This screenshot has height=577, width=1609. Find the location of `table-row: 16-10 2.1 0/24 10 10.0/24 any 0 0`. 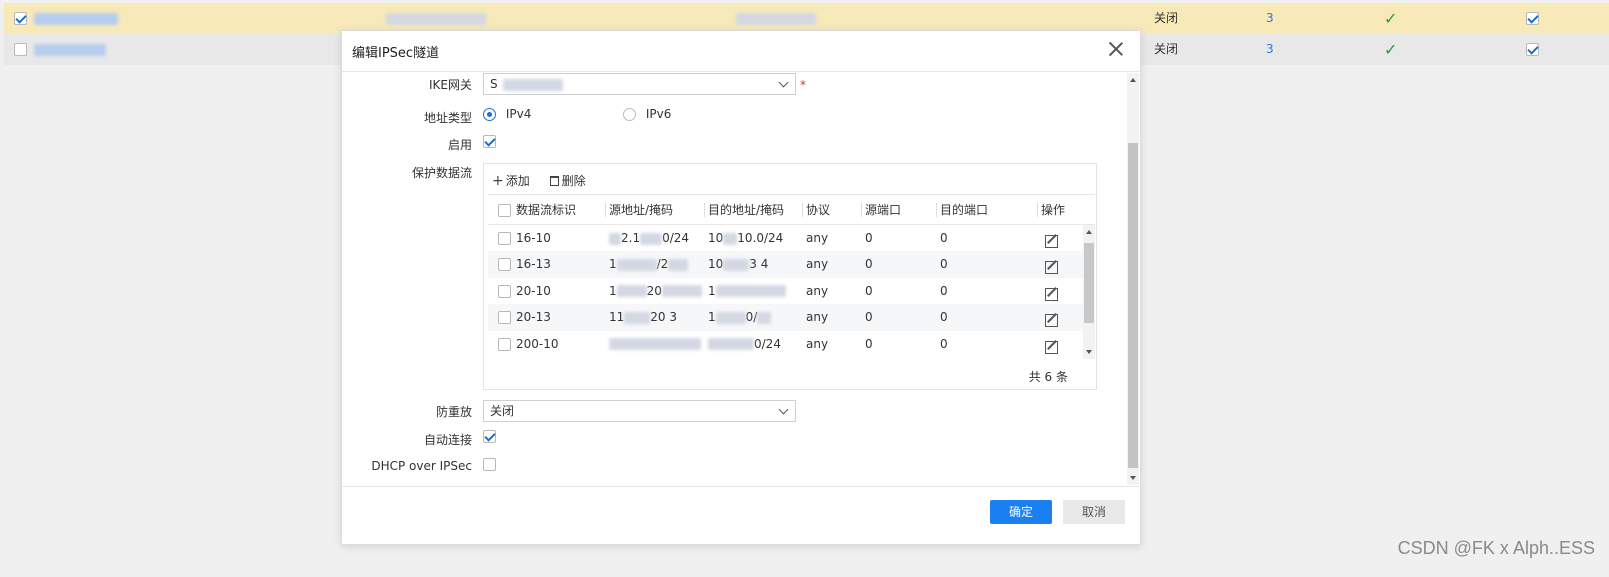

table-row: 16-10 2.1 0/24 10 10.0/24 any 0 0 is located at coordinates (785, 238).